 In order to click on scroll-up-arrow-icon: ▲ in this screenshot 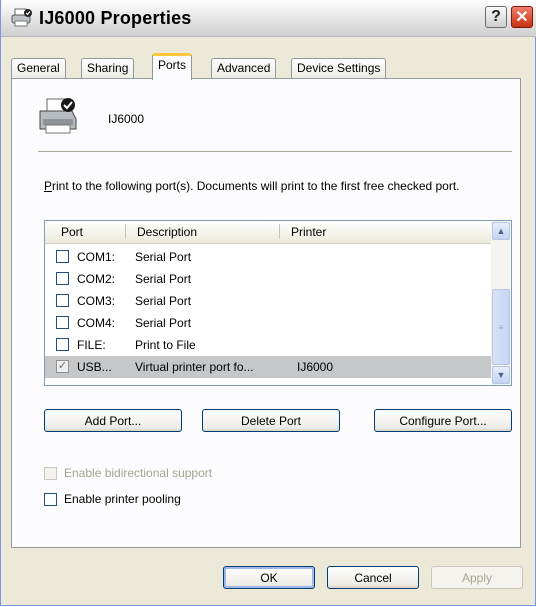, I will do `click(501, 231)`.